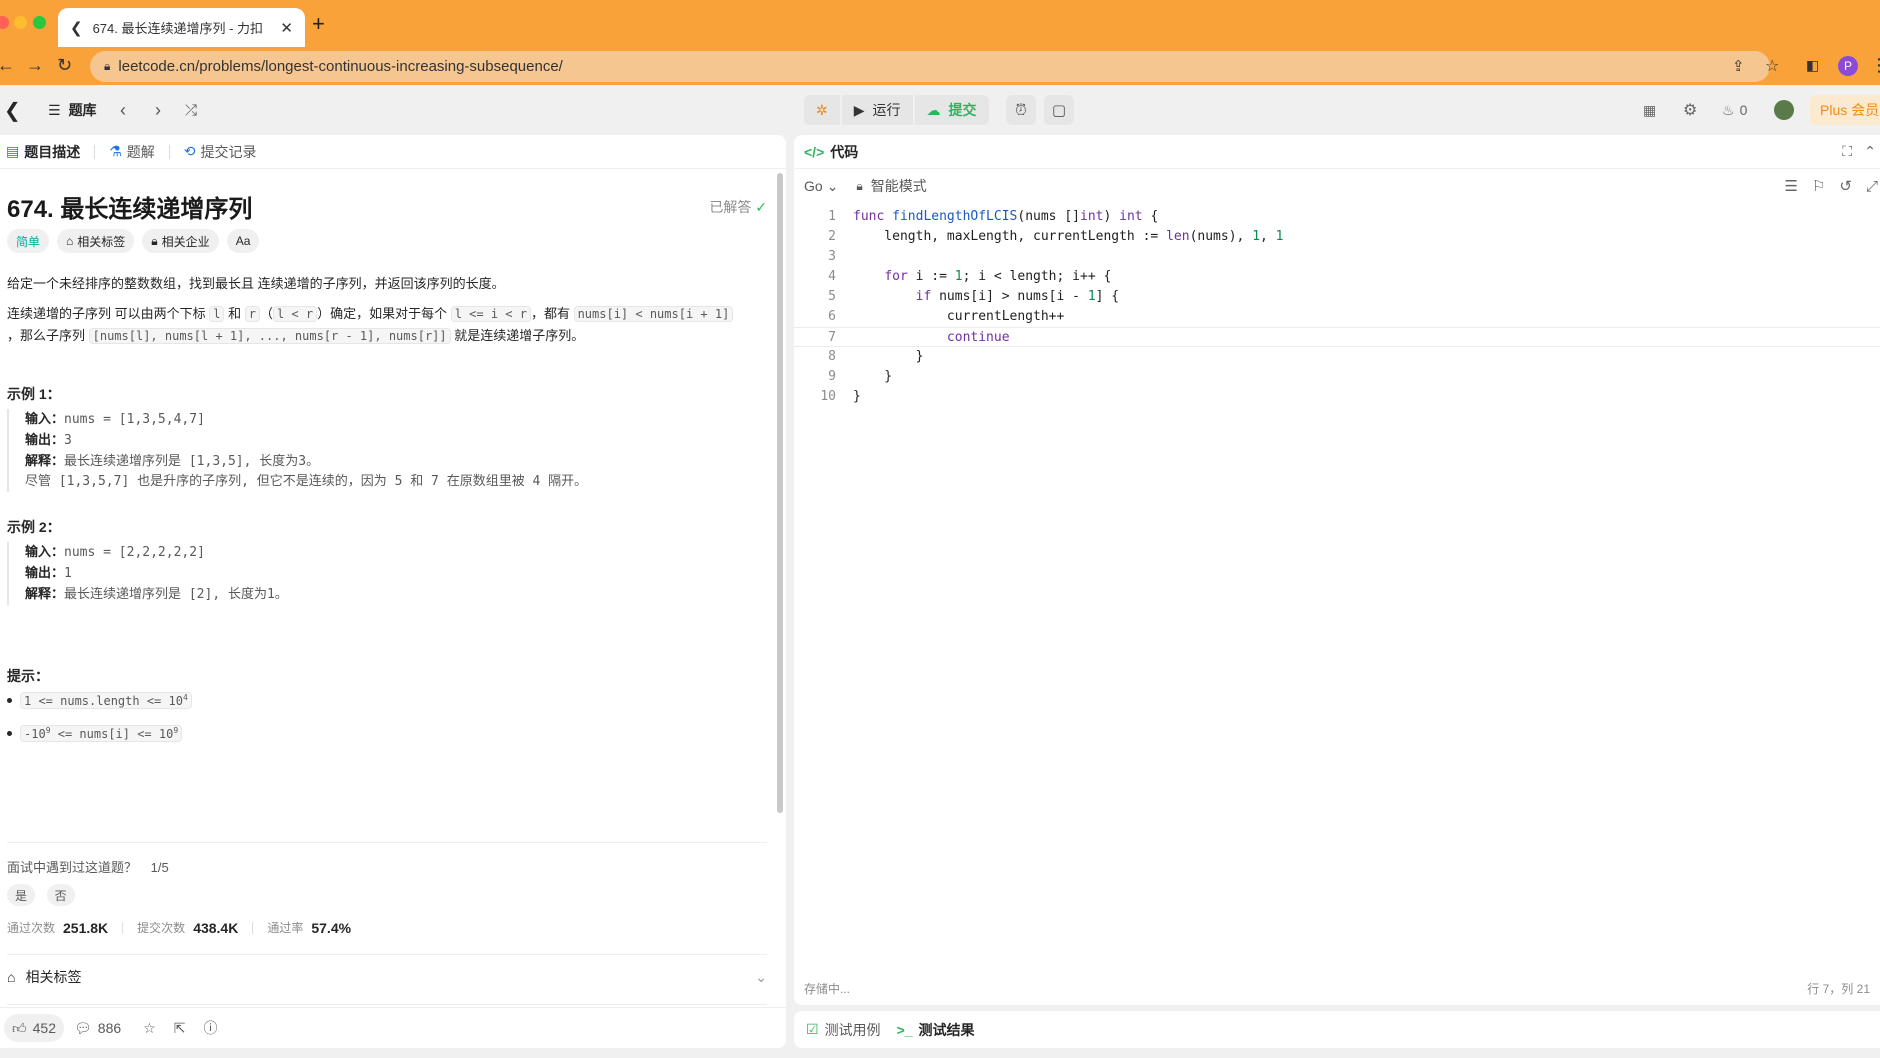 Image resolution: width=1880 pixels, height=1058 pixels. What do you see at coordinates (1690, 110) in the screenshot?
I see `settings-gear-icon: ⚙` at bounding box center [1690, 110].